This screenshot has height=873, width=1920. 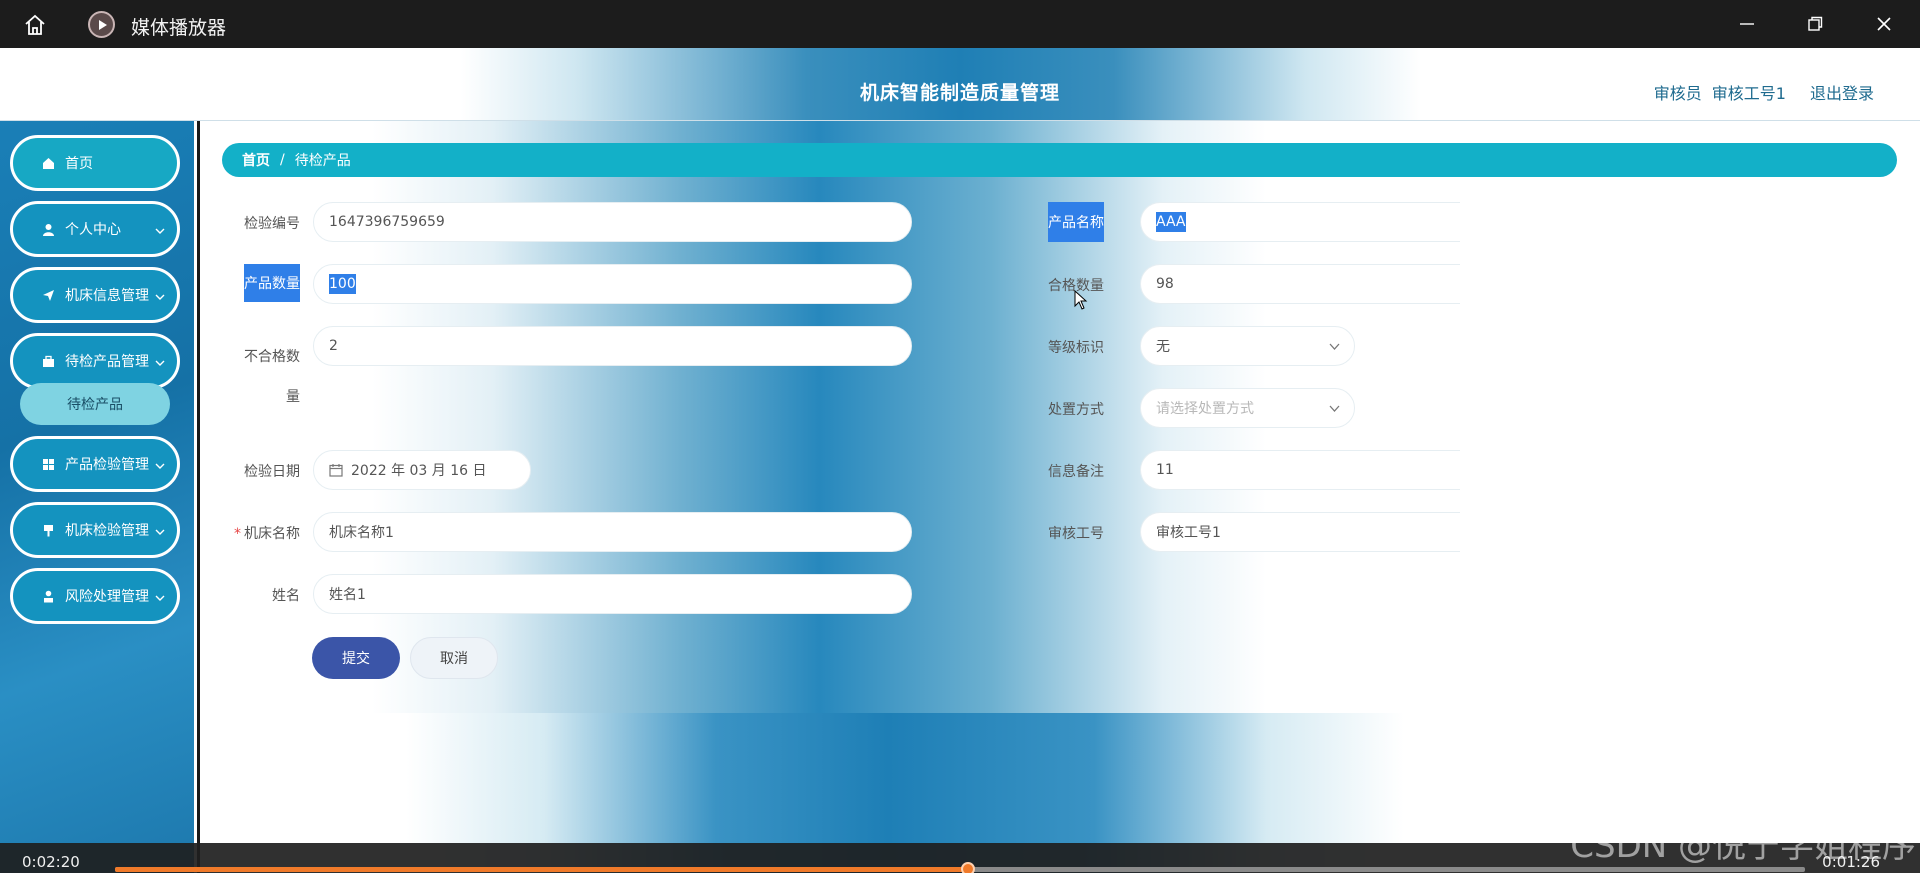 What do you see at coordinates (612, 284) in the screenshot?
I see `product-qty-field: 100` at bounding box center [612, 284].